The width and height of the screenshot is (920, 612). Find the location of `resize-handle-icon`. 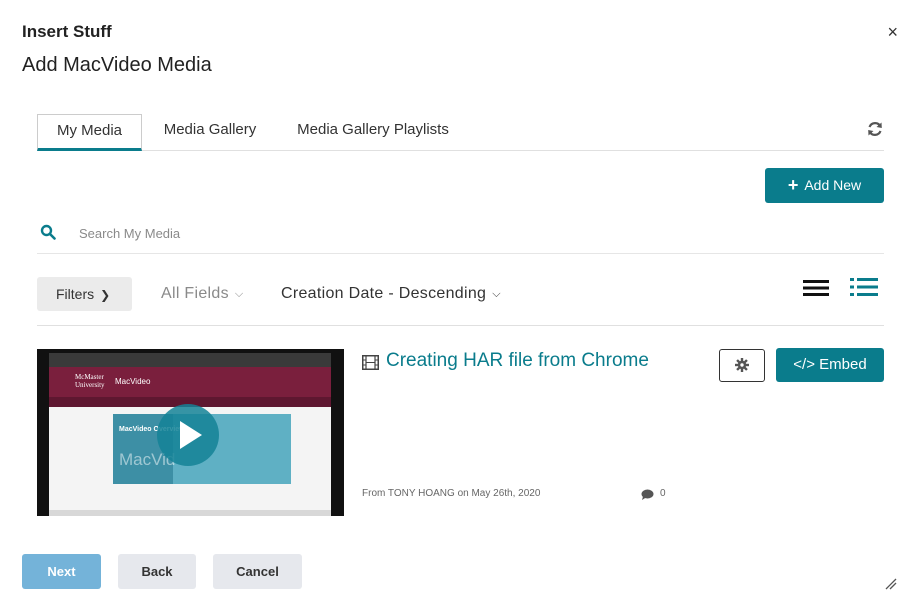

resize-handle-icon is located at coordinates (891, 584).